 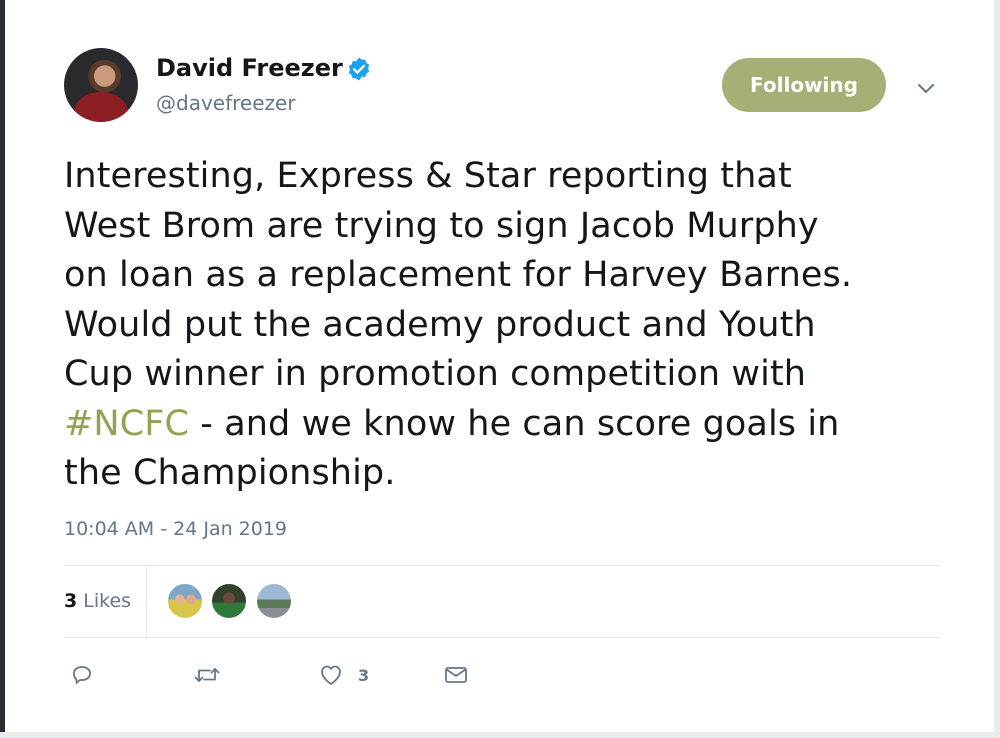 I want to click on verified-badge-icon, so click(x=359, y=69).